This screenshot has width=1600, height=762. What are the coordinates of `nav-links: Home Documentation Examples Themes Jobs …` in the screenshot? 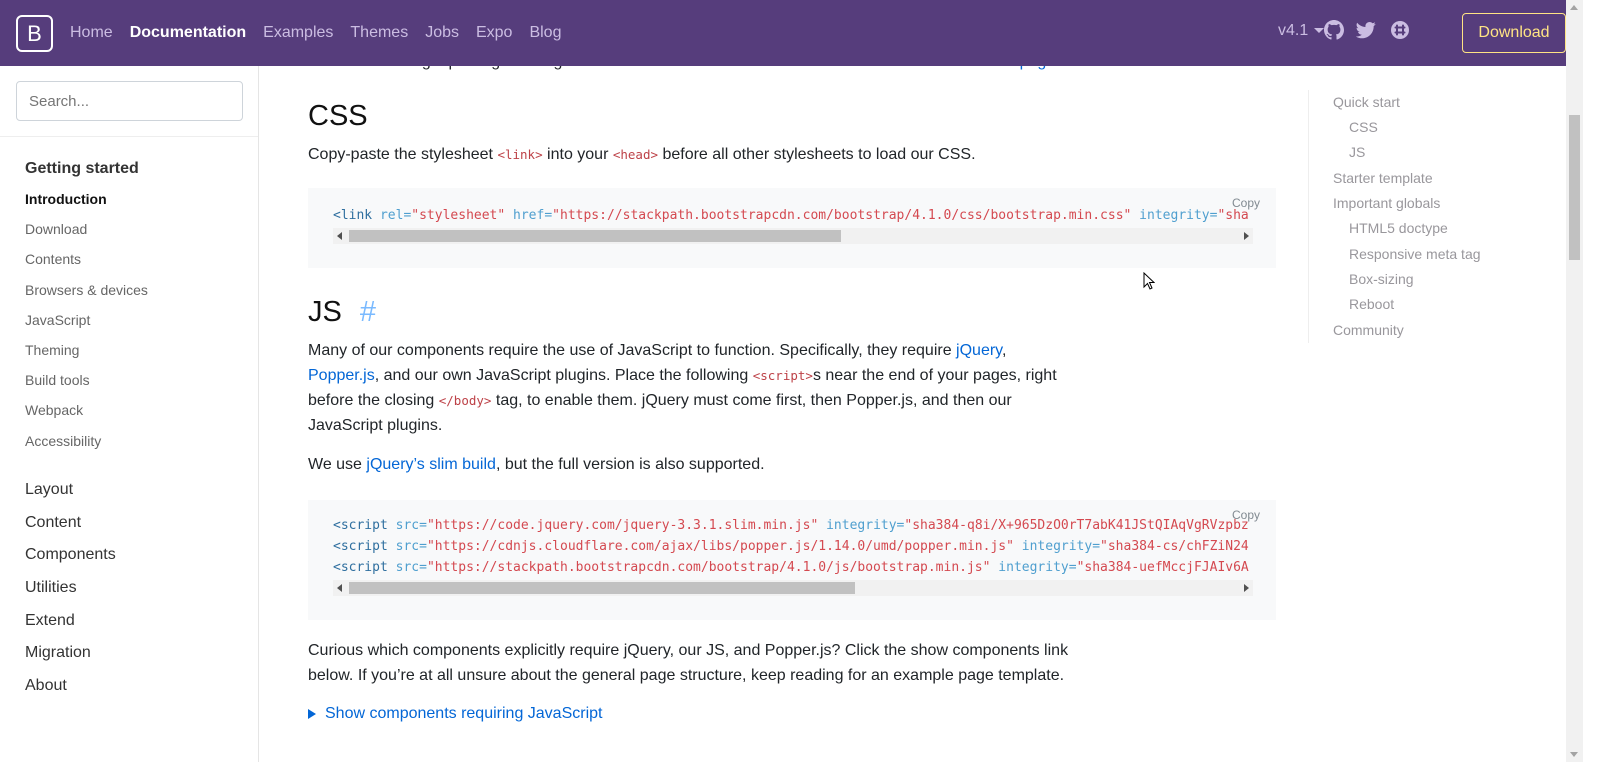 It's located at (324, 33).